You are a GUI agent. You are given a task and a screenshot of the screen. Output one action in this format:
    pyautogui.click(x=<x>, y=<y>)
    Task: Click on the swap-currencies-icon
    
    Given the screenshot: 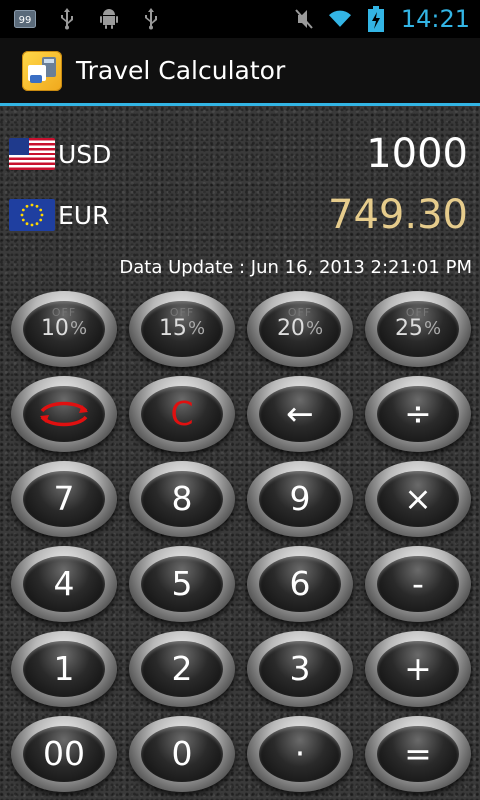 What is the action you would take?
    pyautogui.click(x=64, y=413)
    